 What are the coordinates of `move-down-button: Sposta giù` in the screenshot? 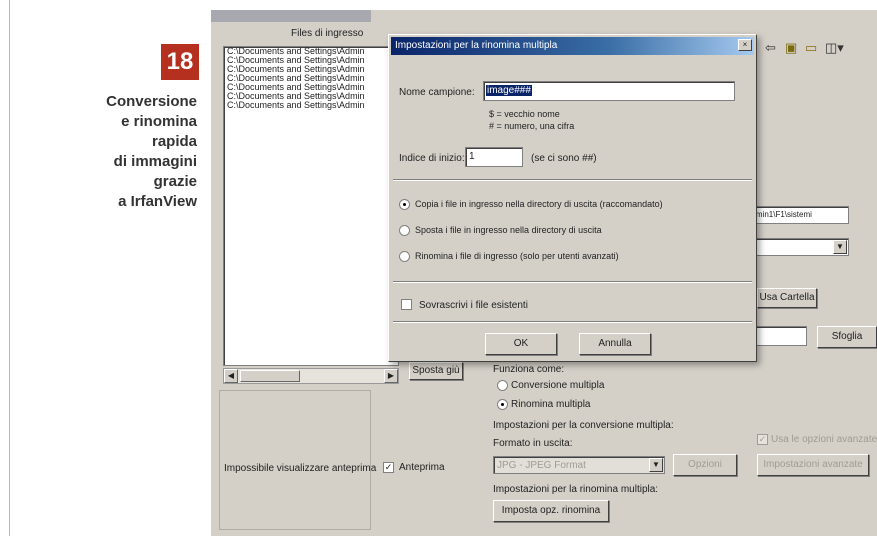 It's located at (436, 371).